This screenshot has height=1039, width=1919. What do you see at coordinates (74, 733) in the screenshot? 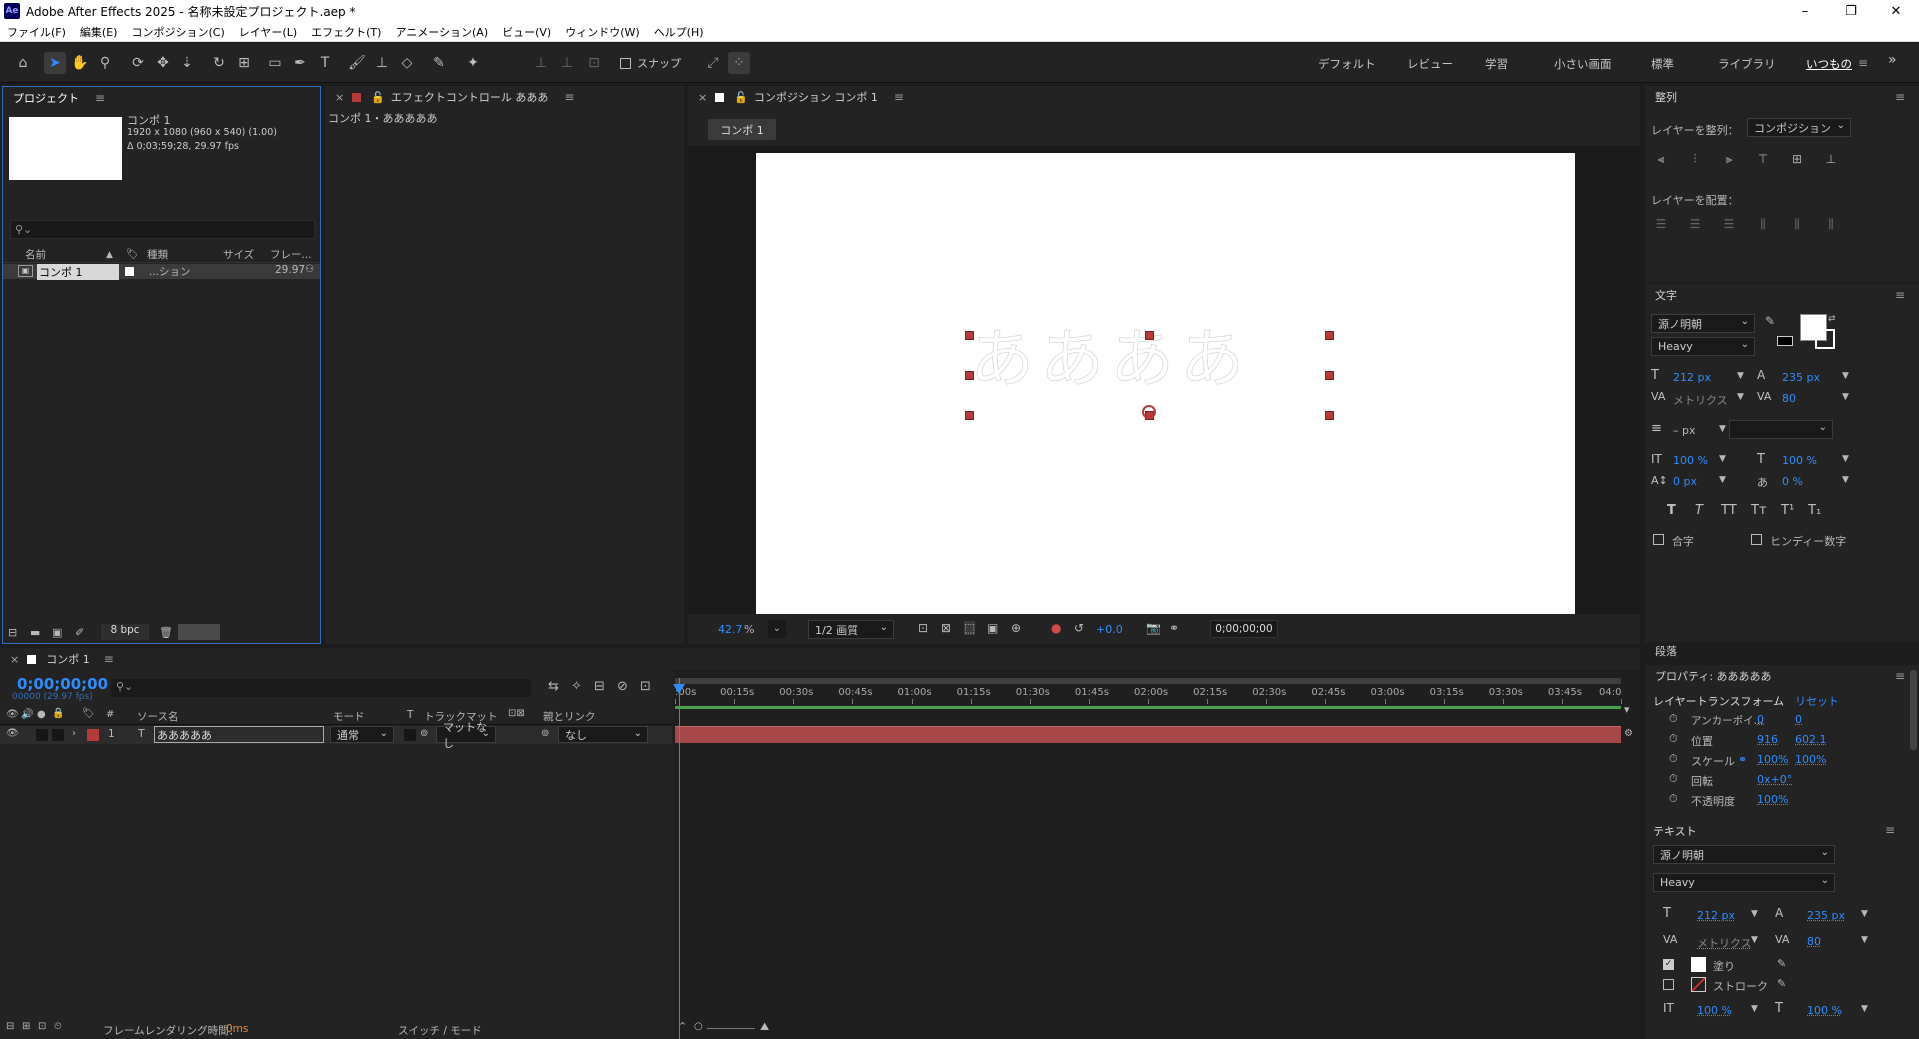
I see `expand-chevron-icon: ›` at bounding box center [74, 733].